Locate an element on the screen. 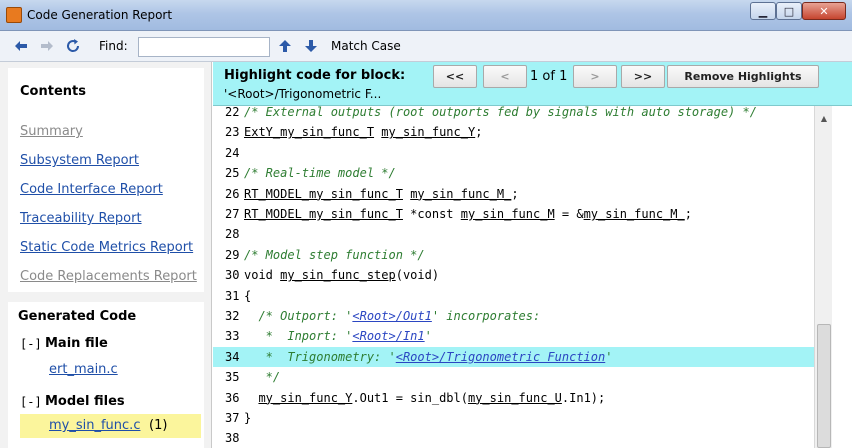 Image resolution: width=852 pixels, height=448 pixels. line-number: 37 is located at coordinates (232, 418).